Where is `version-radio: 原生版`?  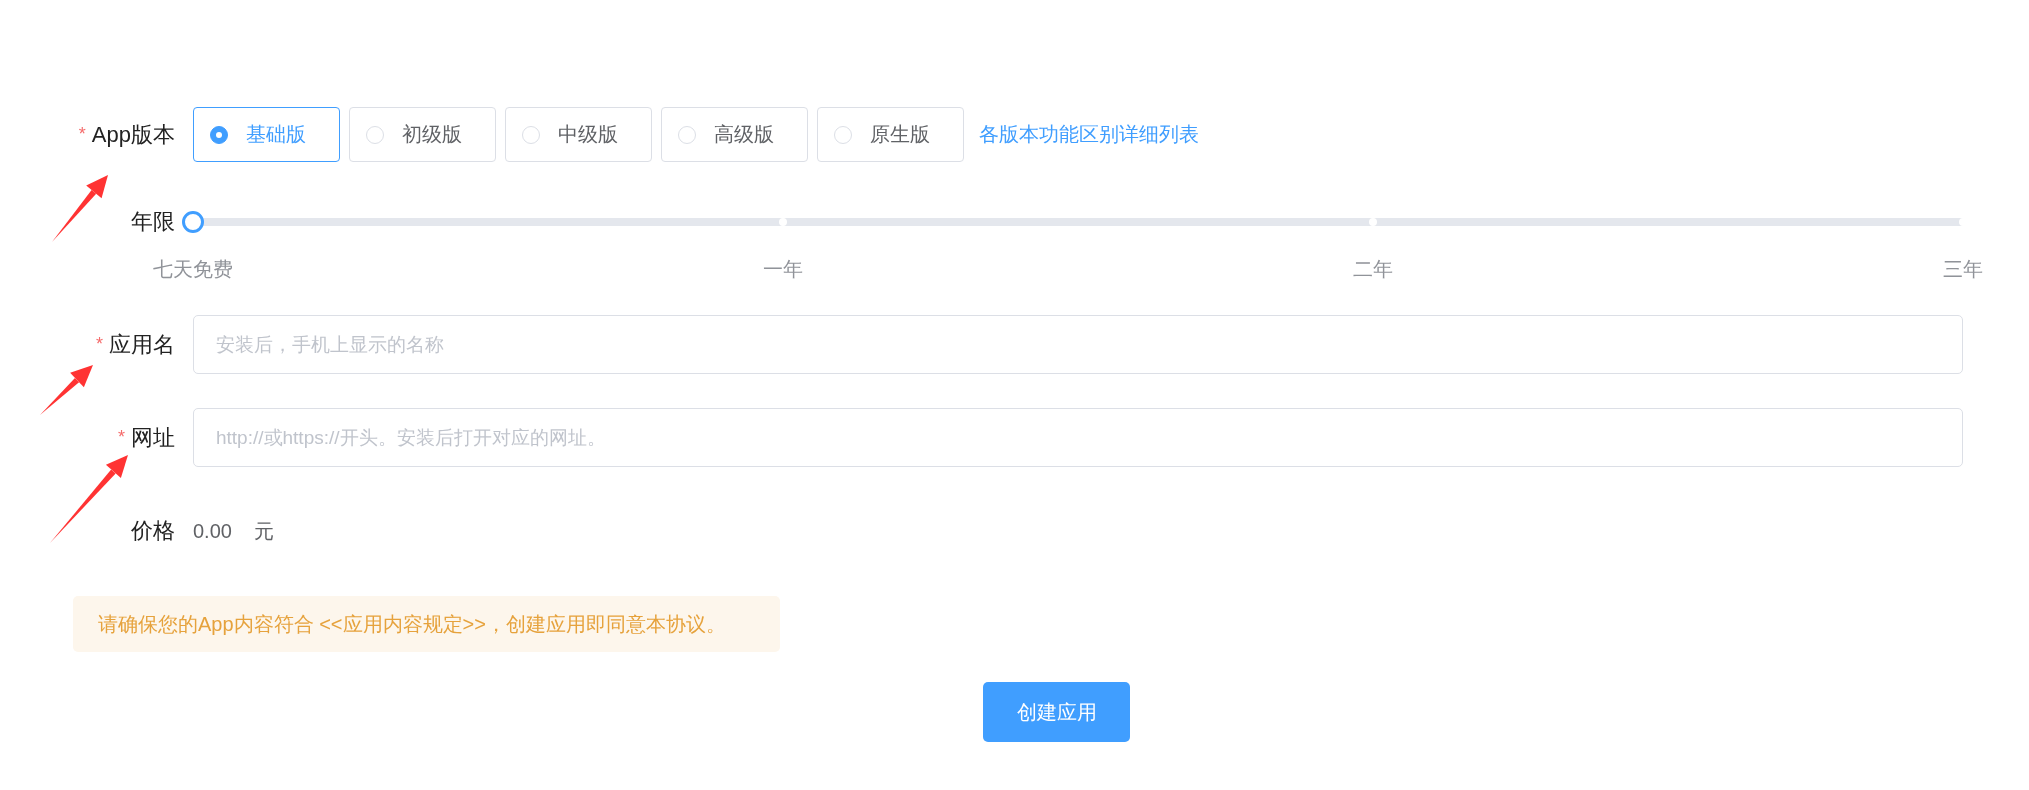 version-radio: 原生版 is located at coordinates (890, 134).